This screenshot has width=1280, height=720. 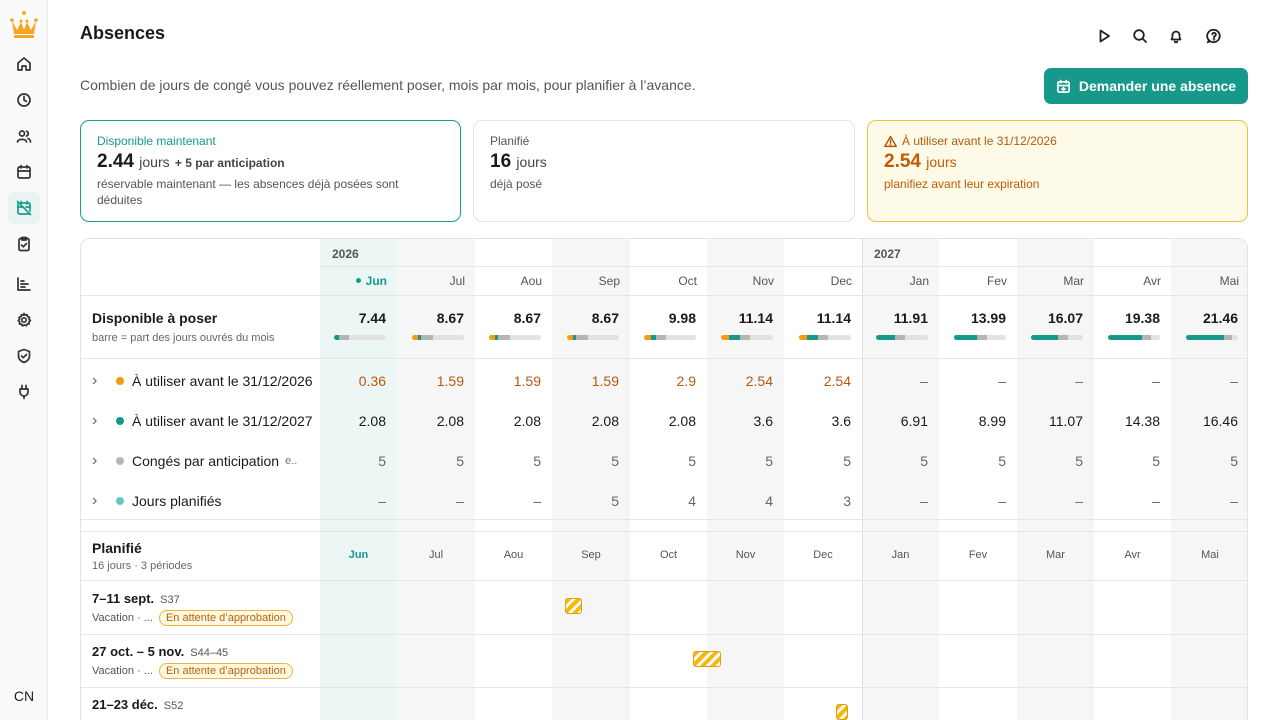 I want to click on clipboard-check-icon, so click(x=24, y=244).